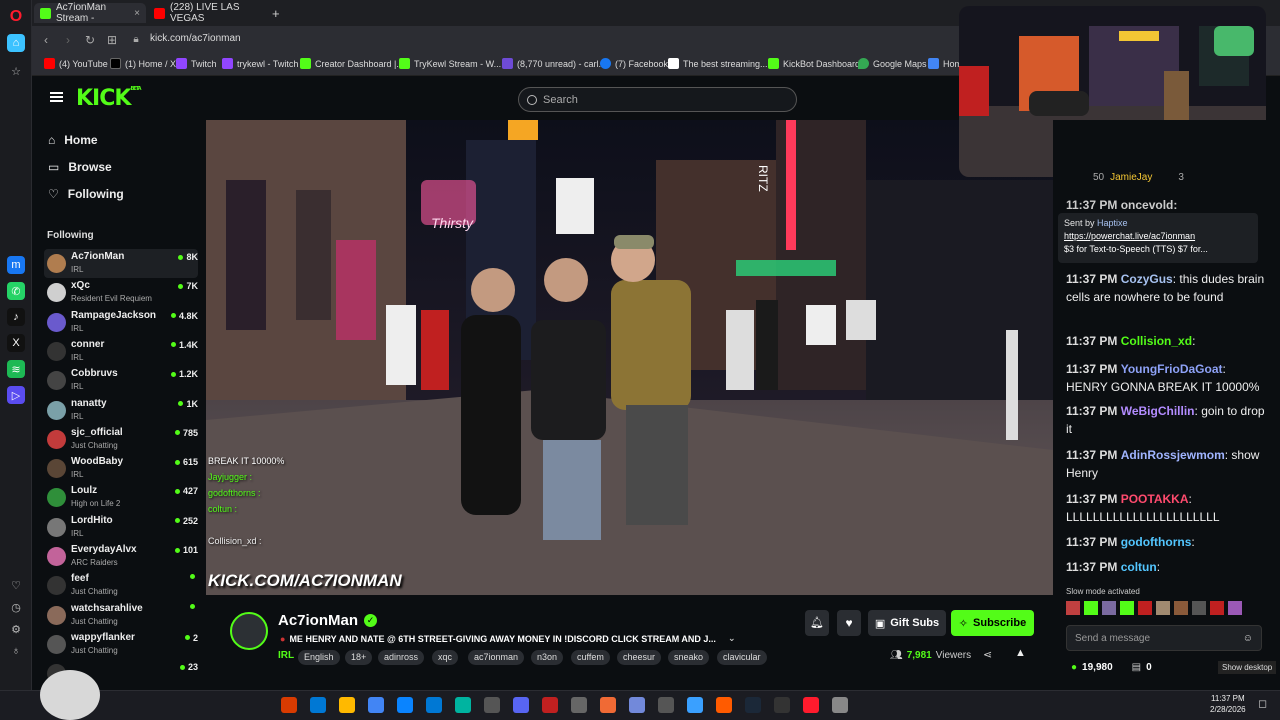 This screenshot has width=1280, height=720. What do you see at coordinates (16, 607) in the screenshot?
I see `history-icon: ◷` at bounding box center [16, 607].